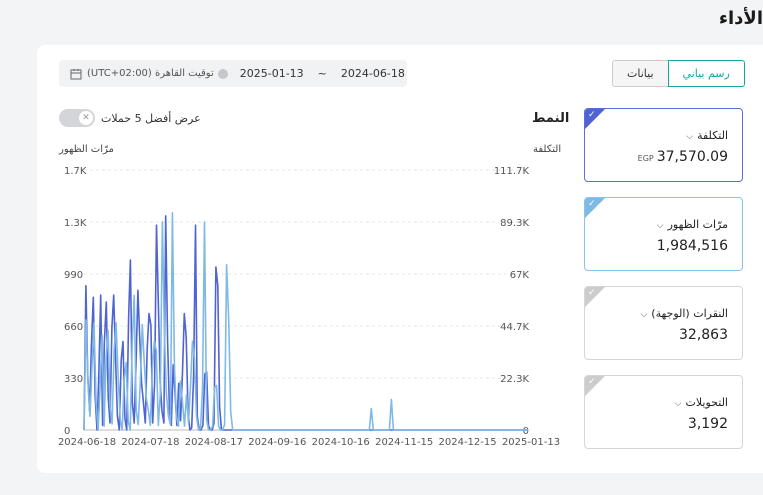 The height and width of the screenshot is (495, 763). What do you see at coordinates (514, 379) in the screenshot?
I see `y-tick-right: 22.3K` at bounding box center [514, 379].